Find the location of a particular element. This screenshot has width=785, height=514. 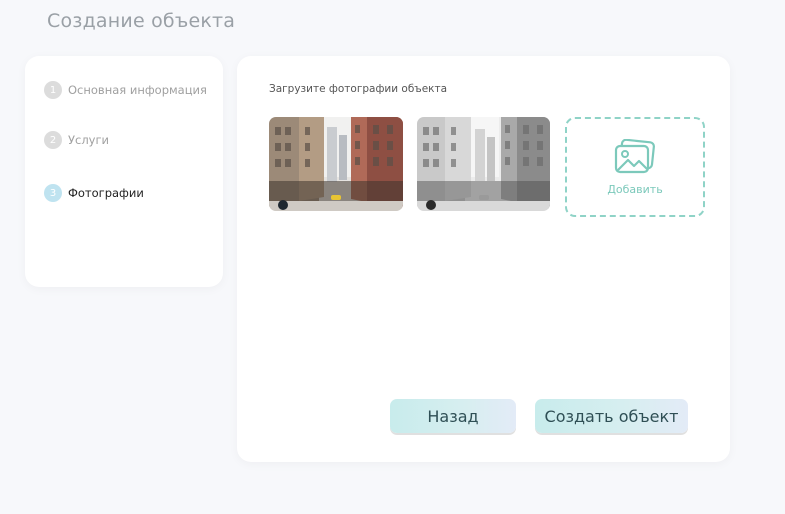

photo-thumbnail-color is located at coordinates (336, 164).